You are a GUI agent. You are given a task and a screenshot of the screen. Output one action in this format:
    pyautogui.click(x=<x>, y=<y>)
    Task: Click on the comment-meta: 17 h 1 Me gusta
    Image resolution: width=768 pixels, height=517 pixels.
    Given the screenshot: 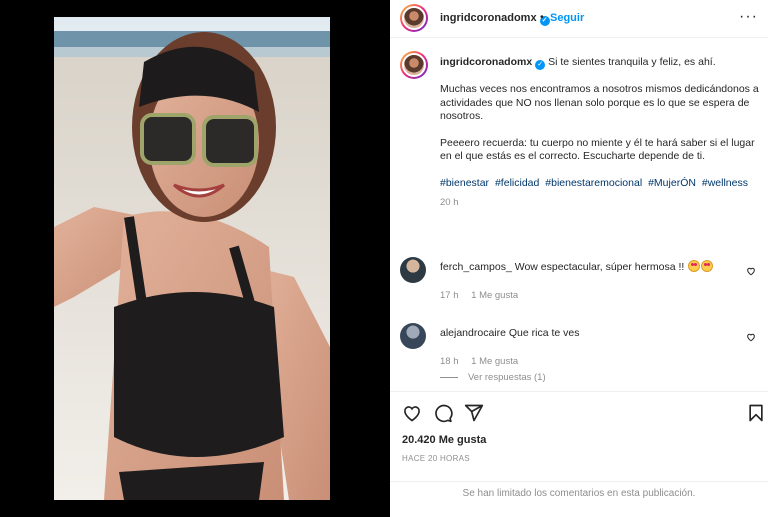 What is the action you would take?
    pyautogui.click(x=484, y=295)
    